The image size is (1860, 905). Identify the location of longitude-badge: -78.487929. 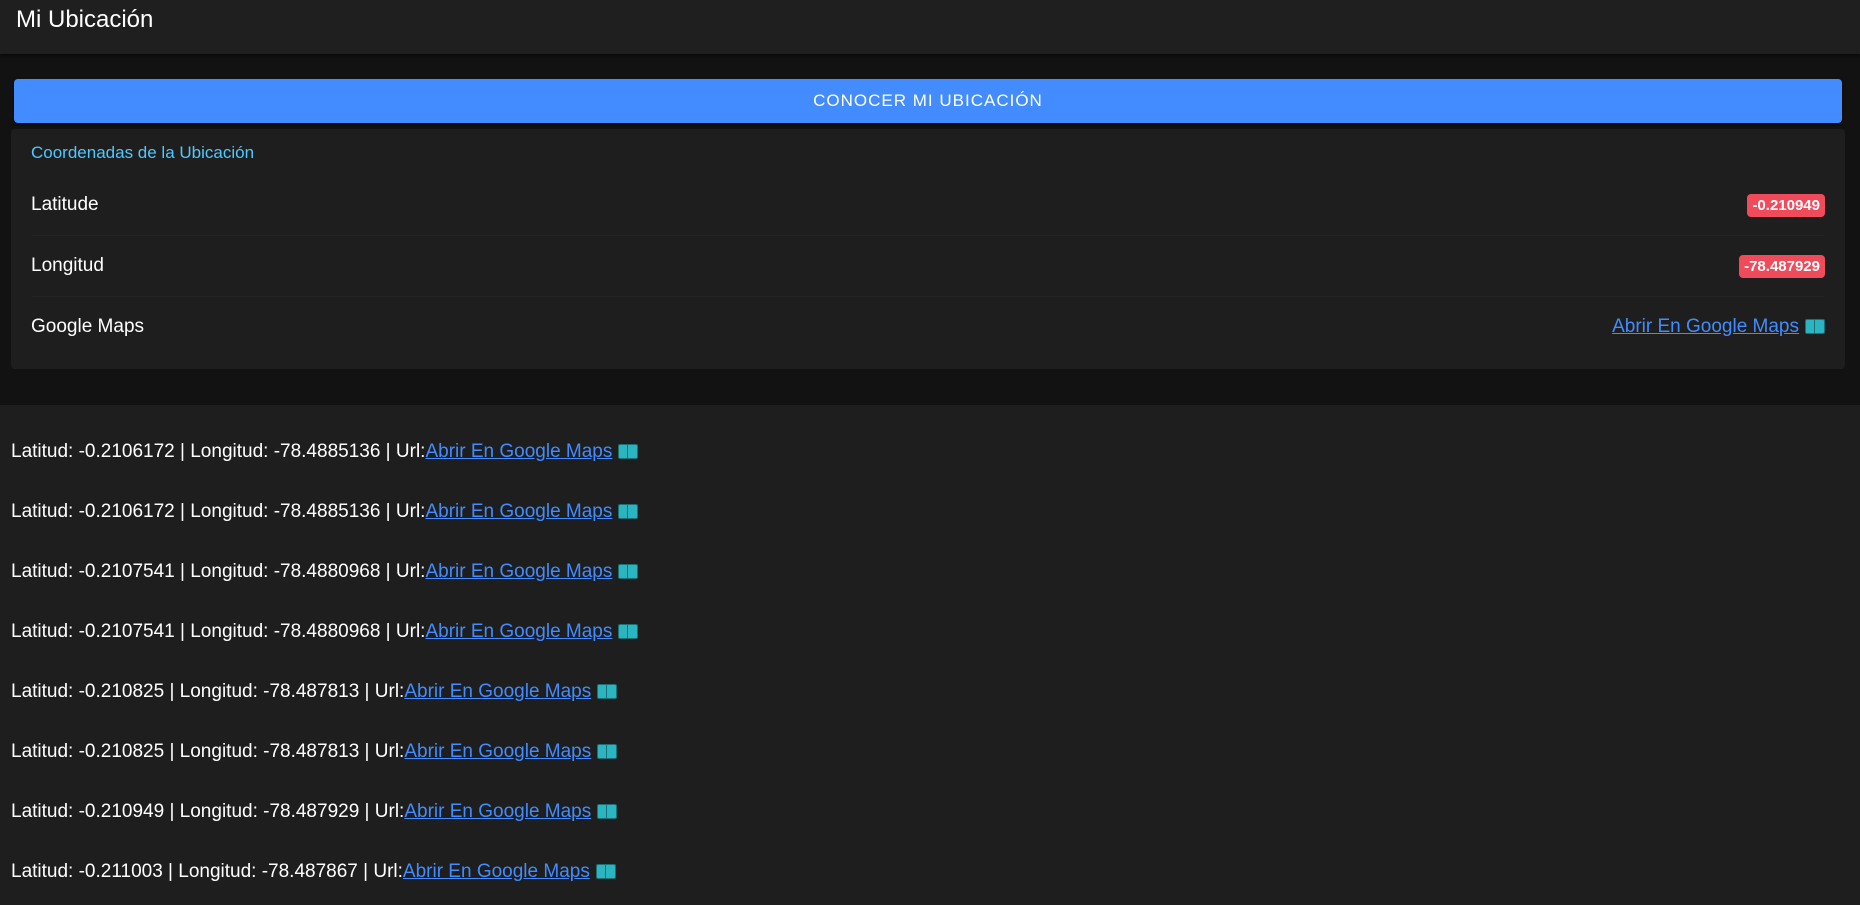
(1782, 266).